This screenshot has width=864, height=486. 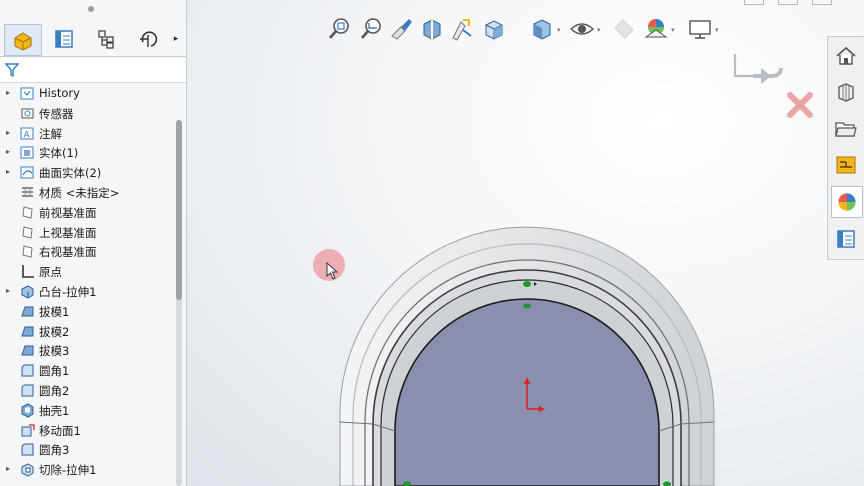 I want to click on tree-item: ▸ History, so click(x=88, y=94).